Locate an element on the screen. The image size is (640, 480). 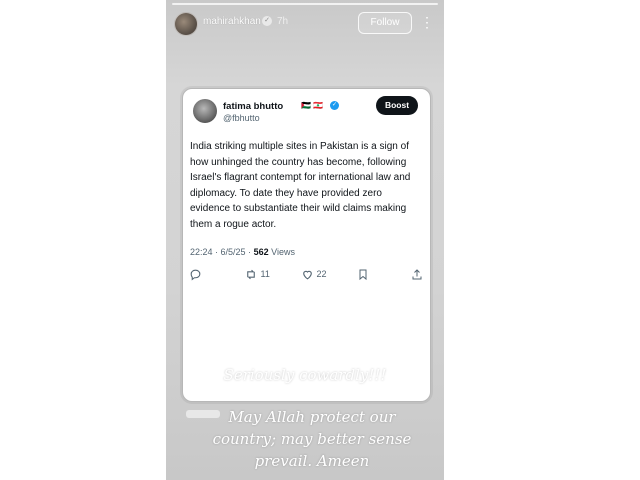
story-avatar is located at coordinates (186, 24).